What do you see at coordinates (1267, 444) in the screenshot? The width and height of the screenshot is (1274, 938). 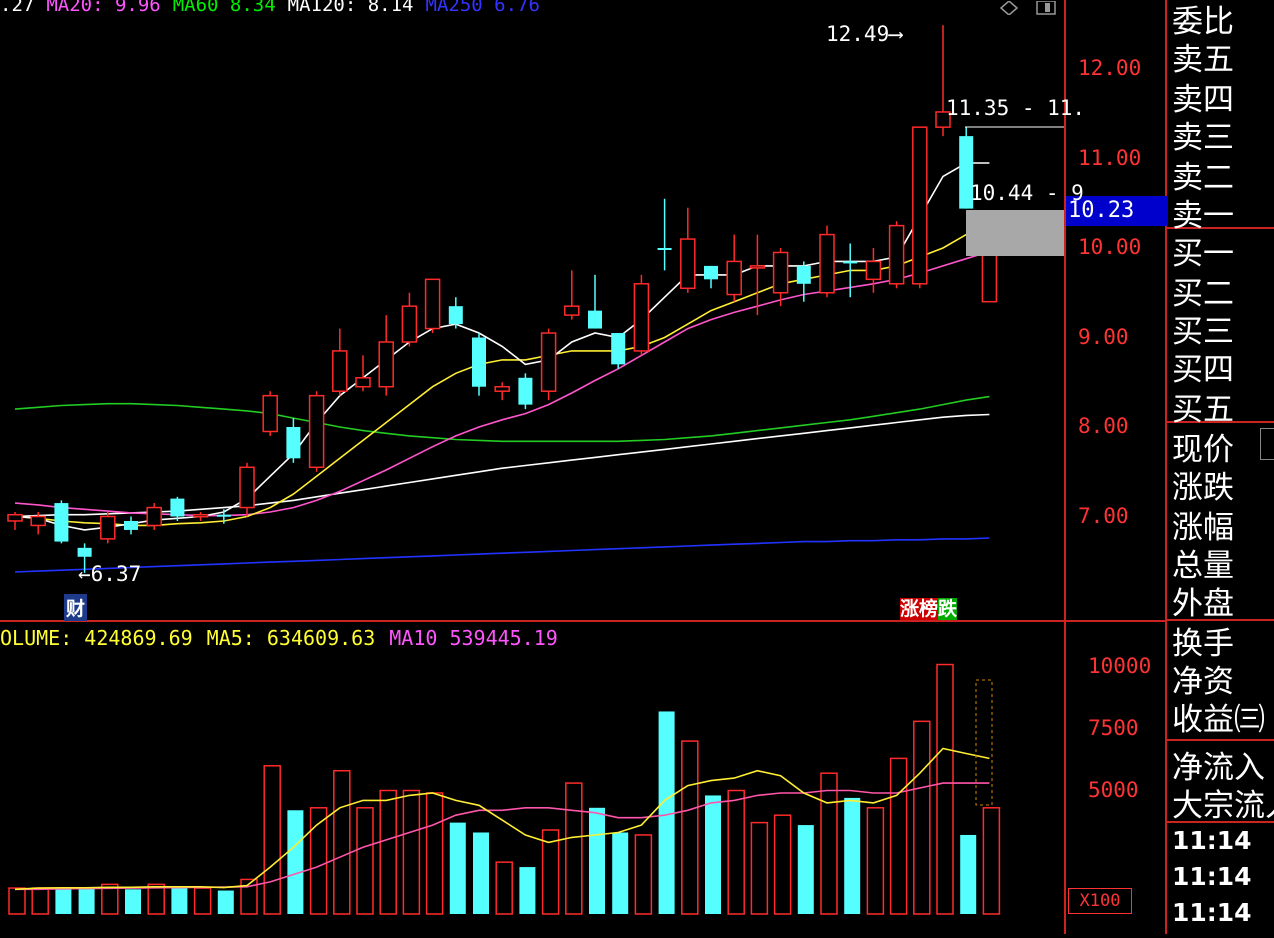 I see `price-box-icon` at bounding box center [1267, 444].